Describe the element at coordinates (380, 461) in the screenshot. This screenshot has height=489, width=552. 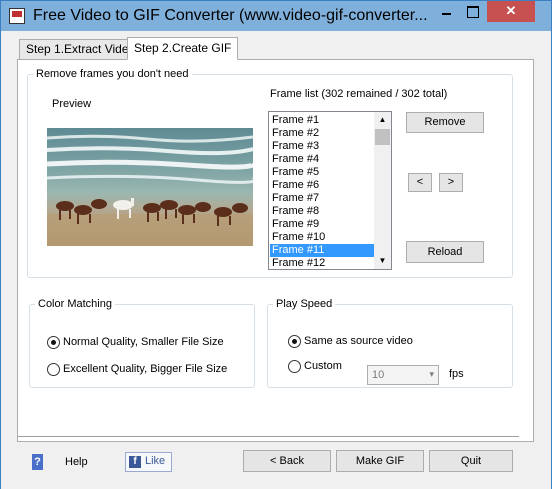
I see `make-gif-button: Make GIF` at that location.